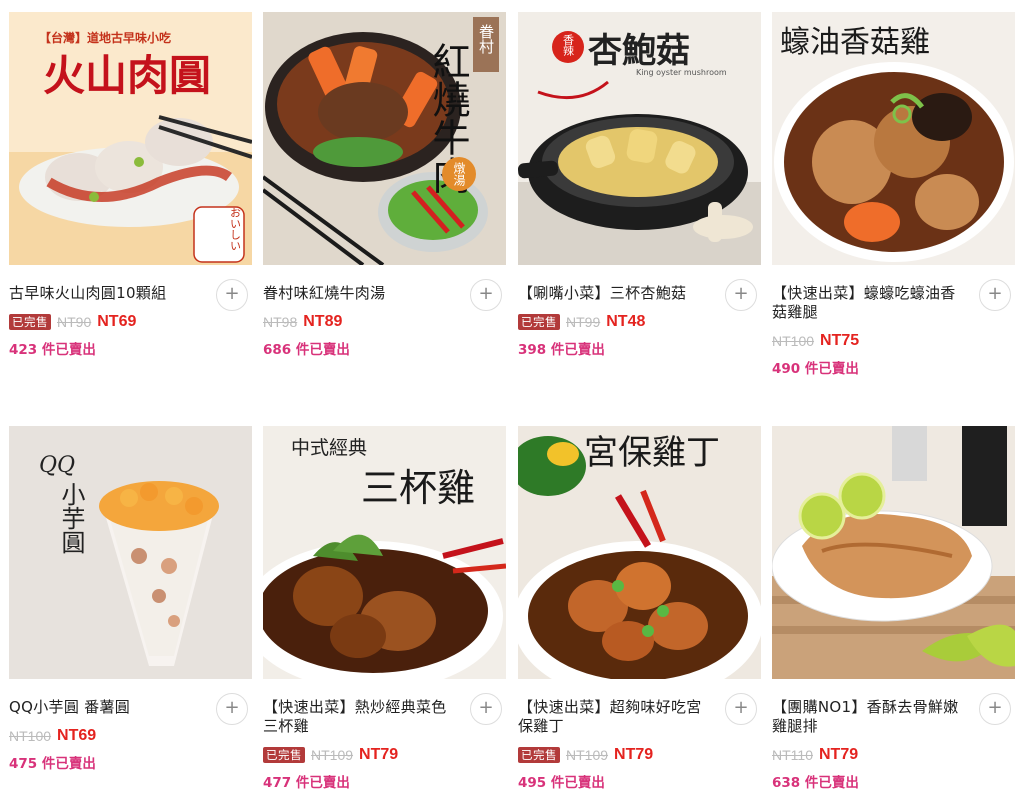  What do you see at coordinates (384, 322) in the screenshot?
I see `price-row: NT98 NT89` at bounding box center [384, 322].